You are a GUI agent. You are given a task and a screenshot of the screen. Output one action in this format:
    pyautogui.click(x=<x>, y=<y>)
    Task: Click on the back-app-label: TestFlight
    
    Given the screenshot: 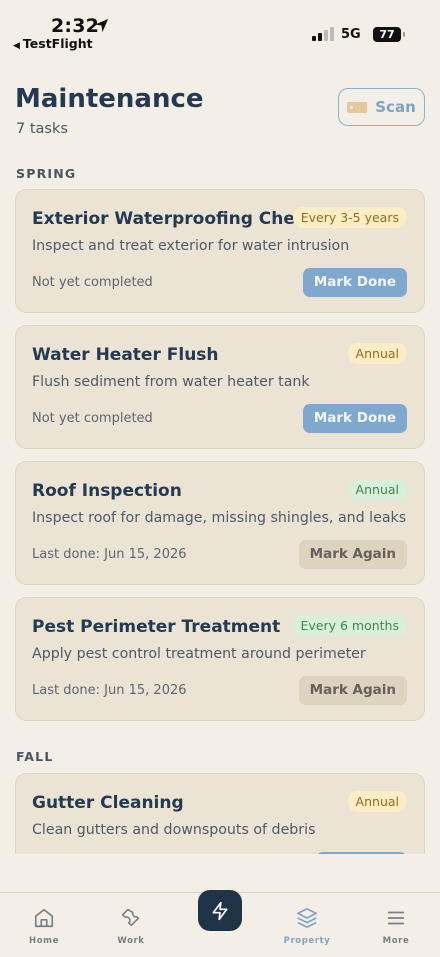 What is the action you would take?
    pyautogui.click(x=57, y=43)
    